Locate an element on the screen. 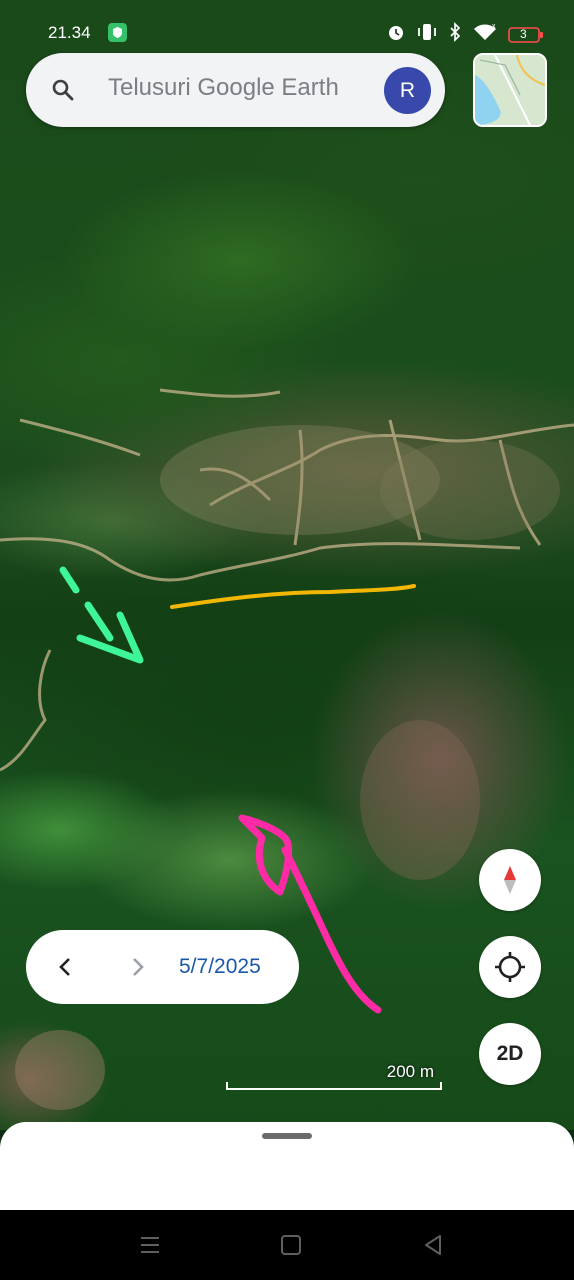 The width and height of the screenshot is (574, 1280). system-nav-bar is located at coordinates (287, 1245).